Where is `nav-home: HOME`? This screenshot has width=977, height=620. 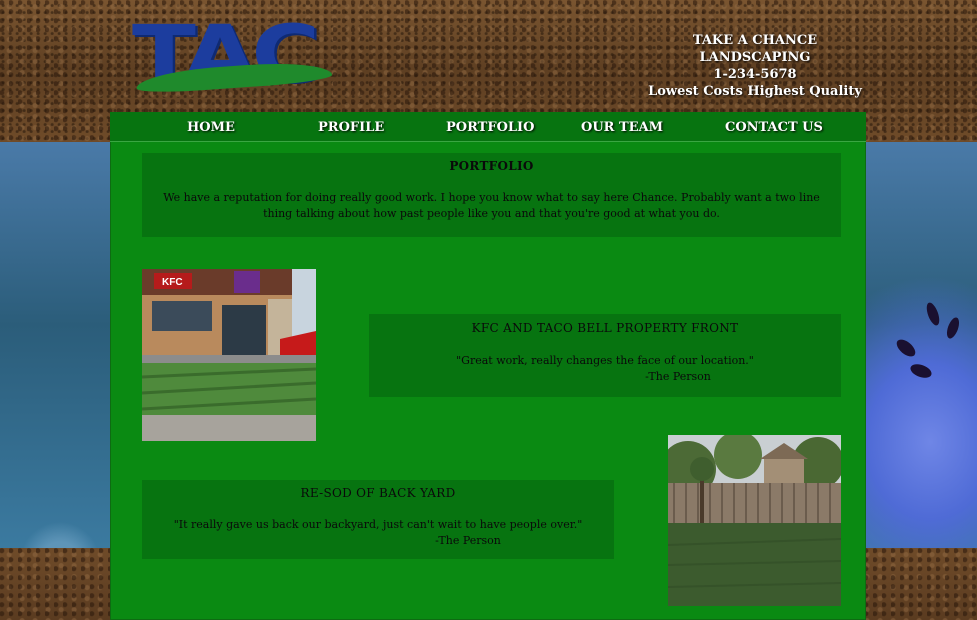 nav-home: HOME is located at coordinates (211, 127).